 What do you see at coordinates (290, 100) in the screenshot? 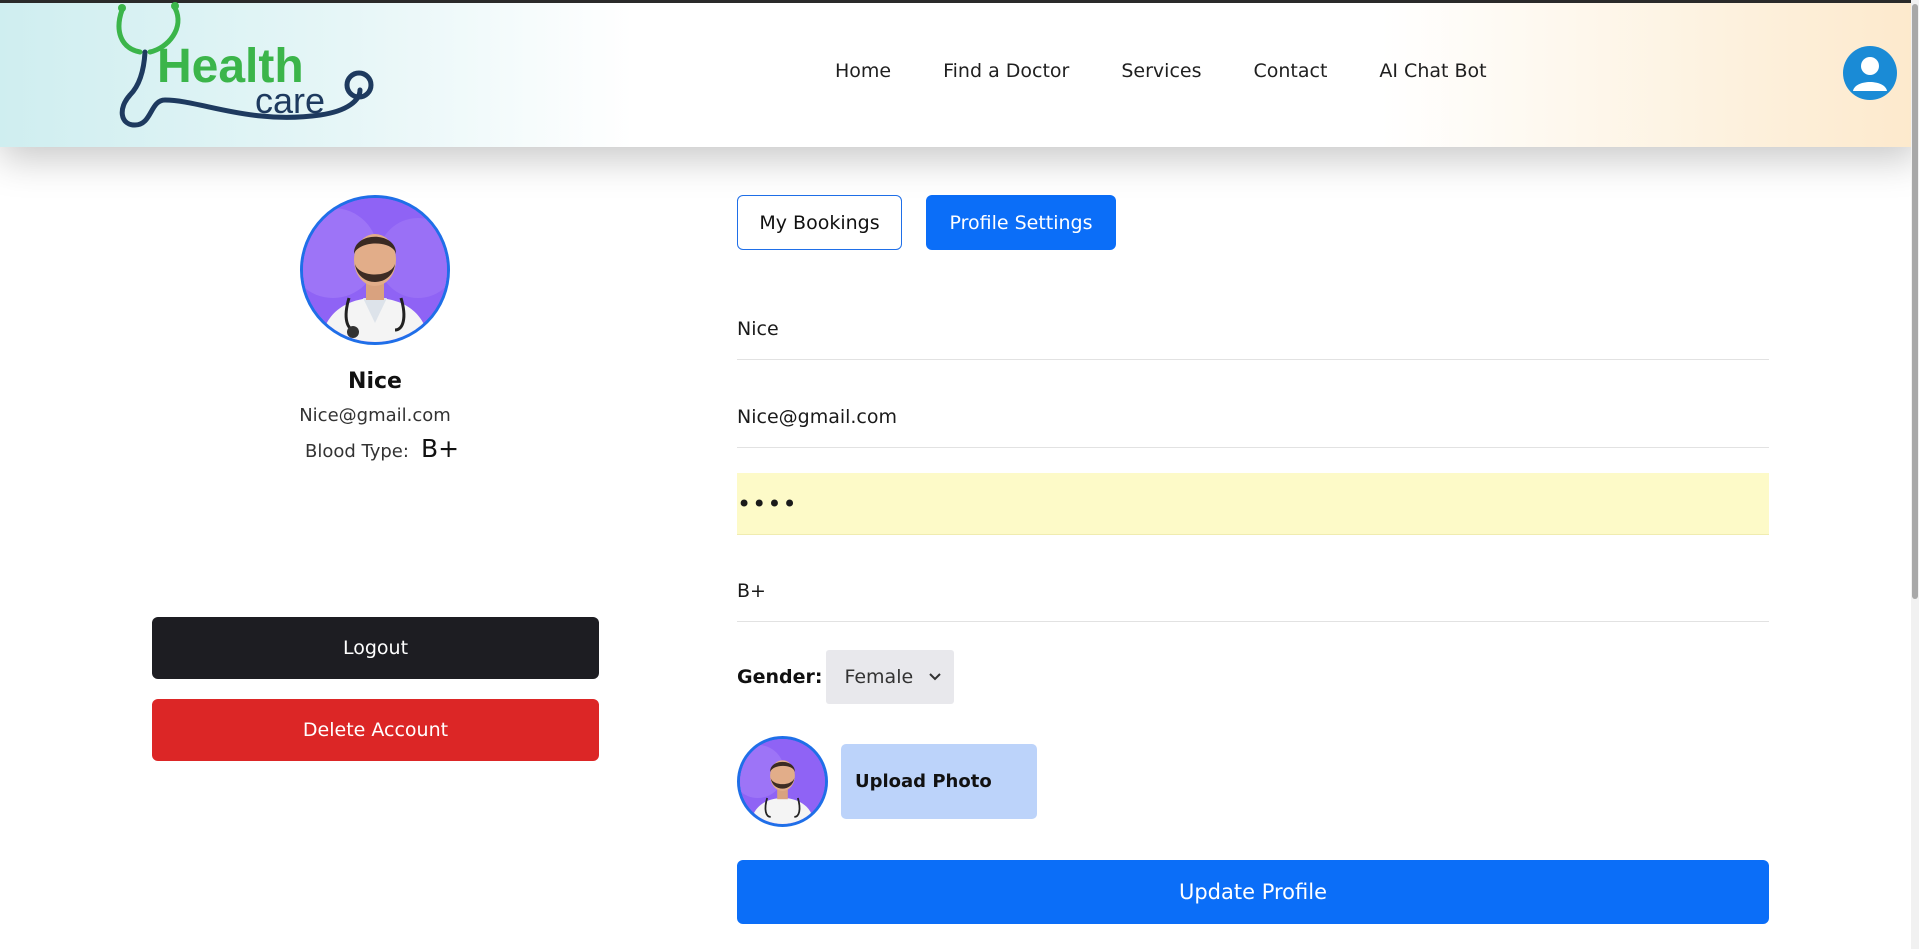
I see `logo-care-text: care` at bounding box center [290, 100].